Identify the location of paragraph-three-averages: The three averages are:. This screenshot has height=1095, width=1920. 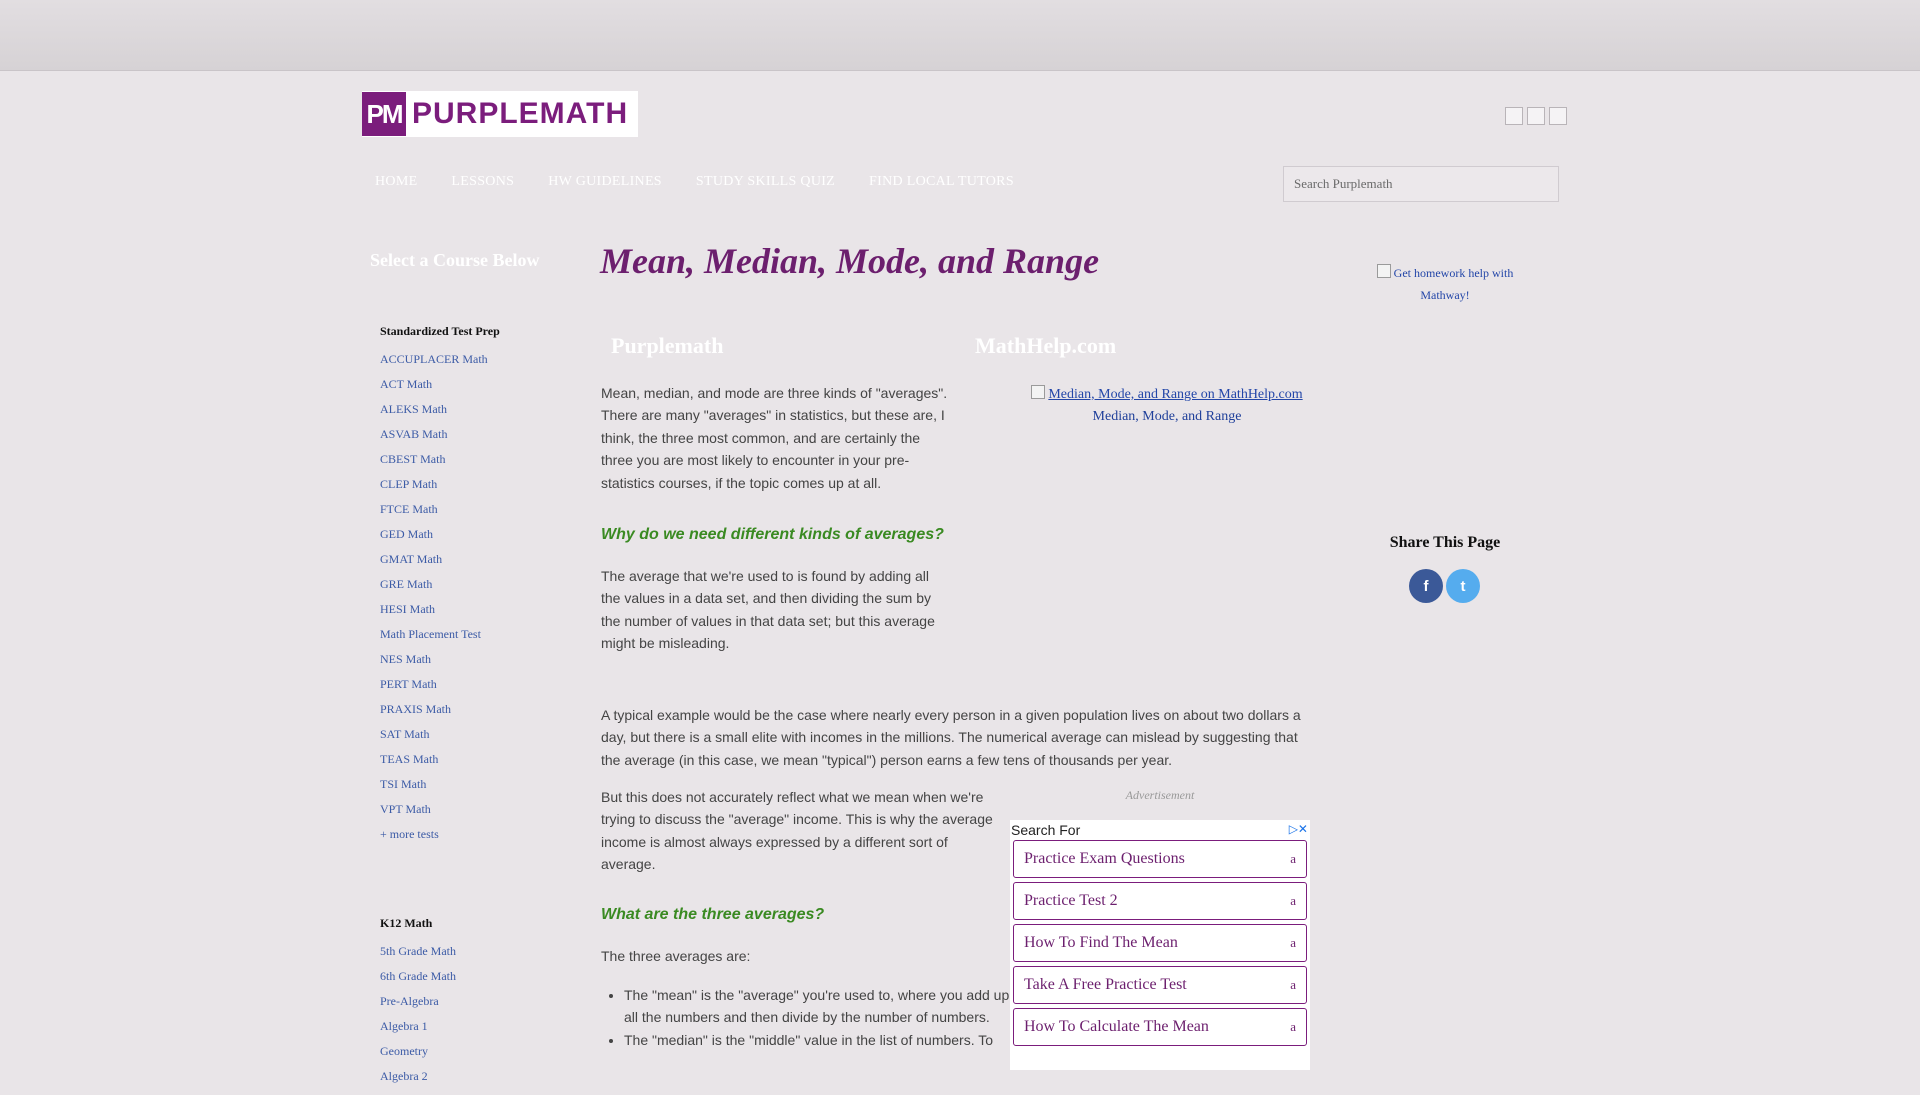
(676, 956).